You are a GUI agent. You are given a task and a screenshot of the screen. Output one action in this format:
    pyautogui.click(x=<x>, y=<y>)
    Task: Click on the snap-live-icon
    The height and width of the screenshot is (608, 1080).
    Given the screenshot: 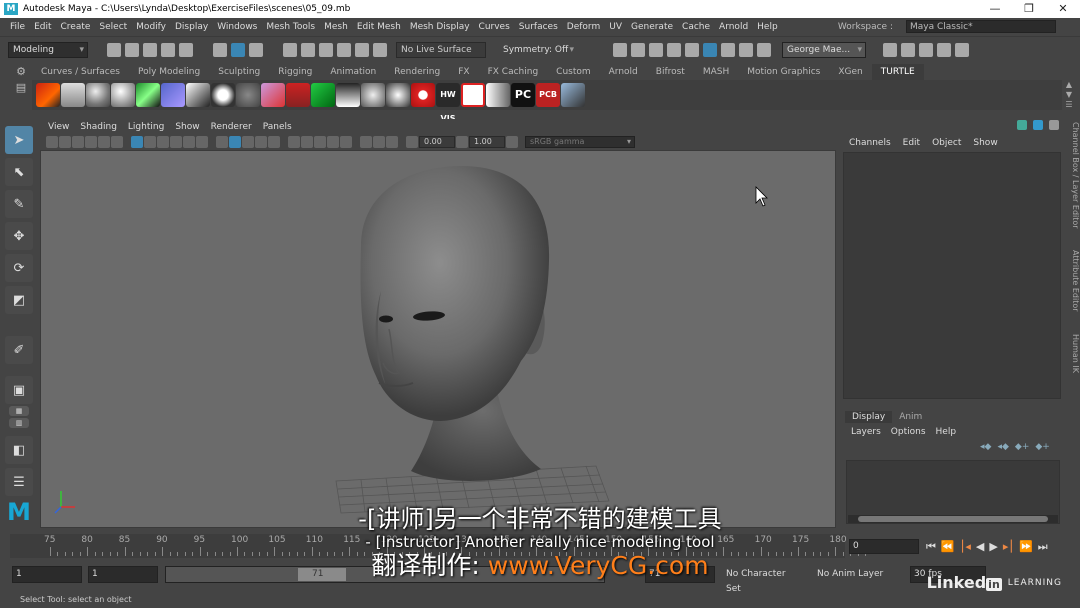 What is the action you would take?
    pyautogui.click(x=380, y=50)
    